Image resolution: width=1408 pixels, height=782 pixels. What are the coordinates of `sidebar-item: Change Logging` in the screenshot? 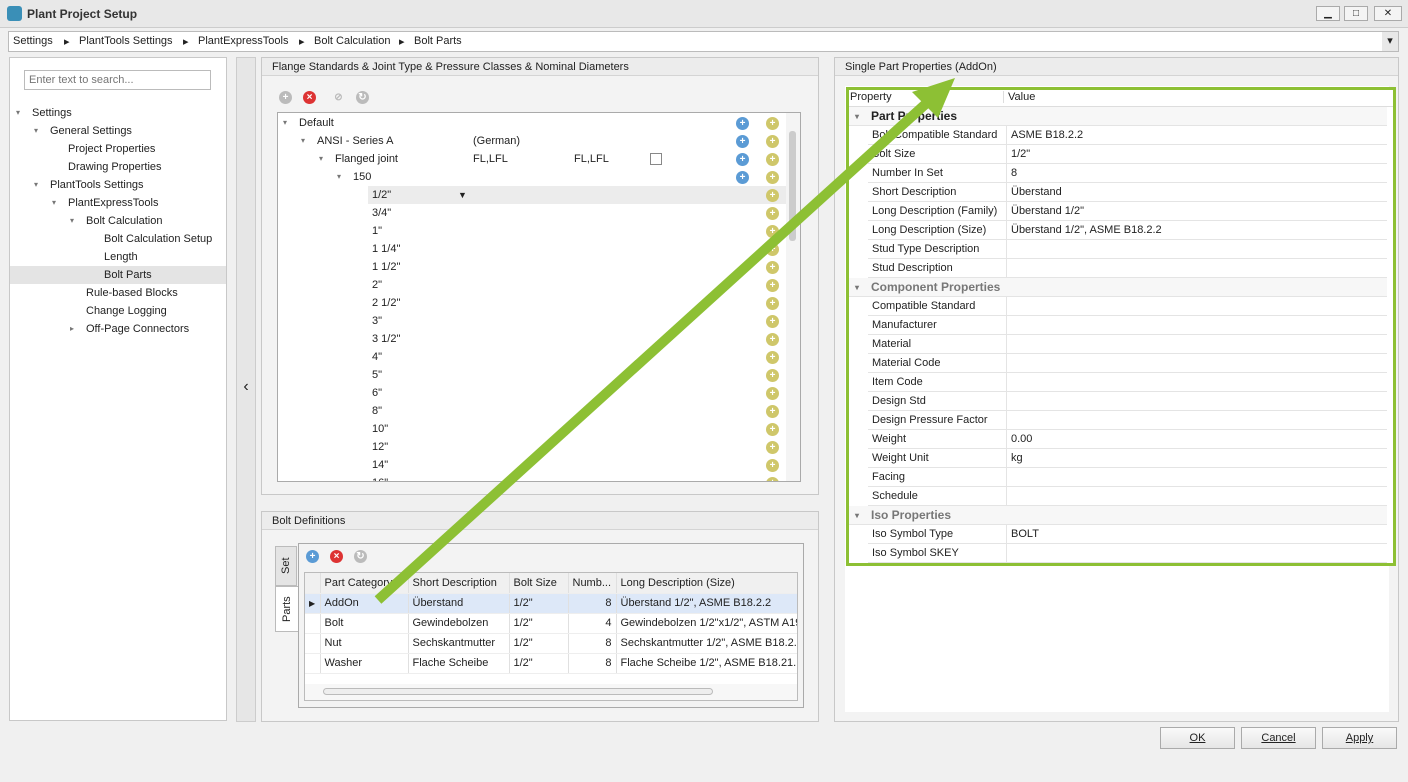 It's located at (118, 311).